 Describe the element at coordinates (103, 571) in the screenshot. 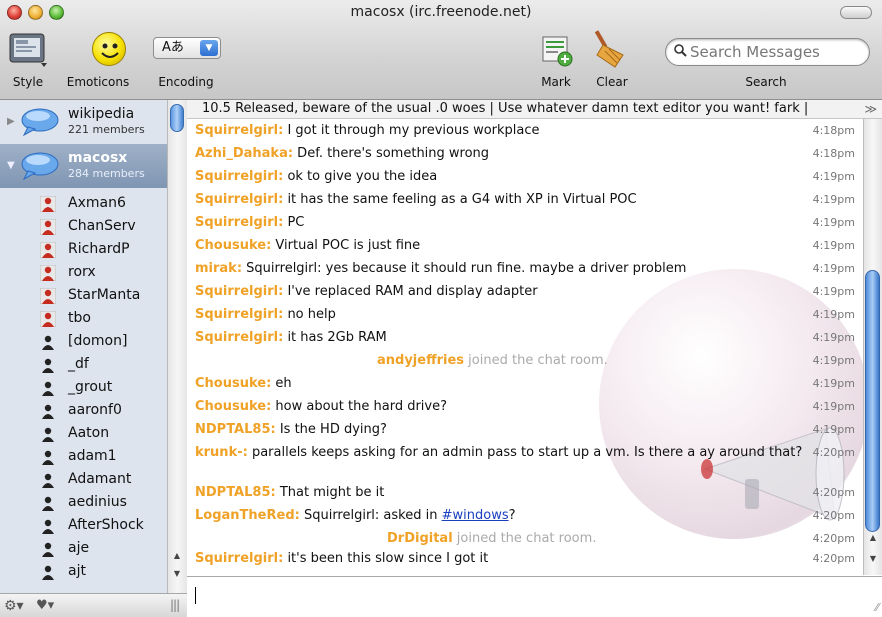

I see `member-item: ajt` at that location.